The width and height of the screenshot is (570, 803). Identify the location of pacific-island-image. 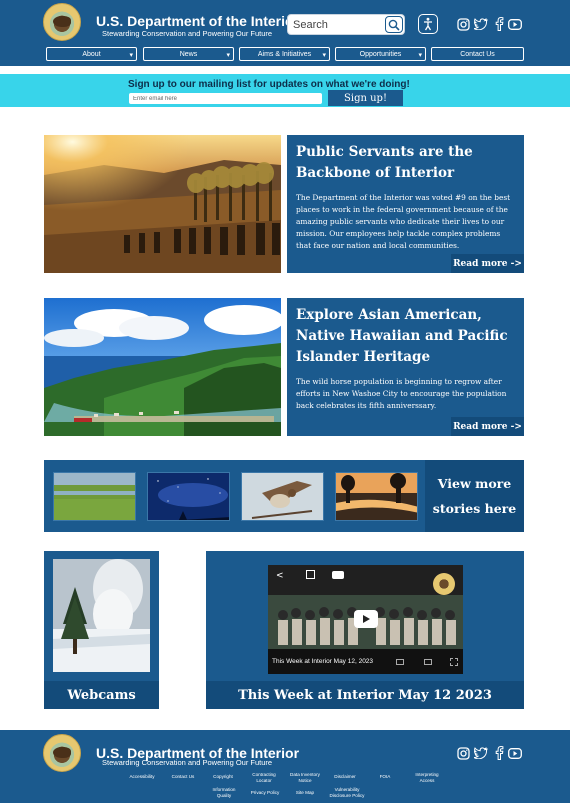
(162, 367).